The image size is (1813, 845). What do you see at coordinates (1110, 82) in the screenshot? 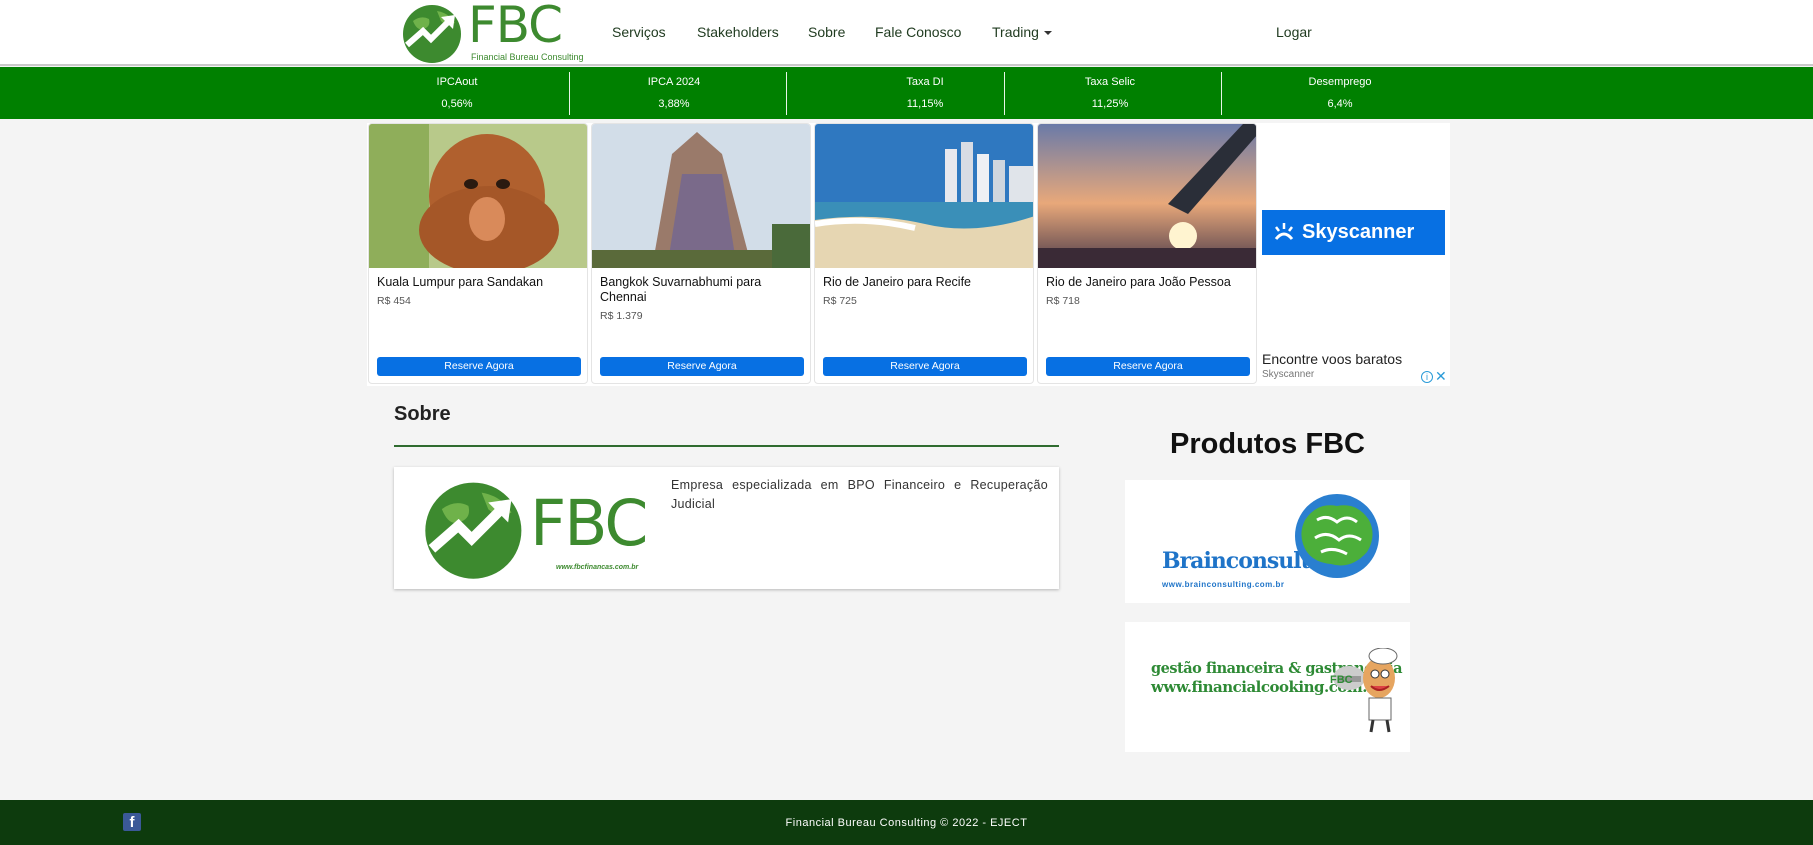
I see `ticker-label: Taxa Selic` at bounding box center [1110, 82].